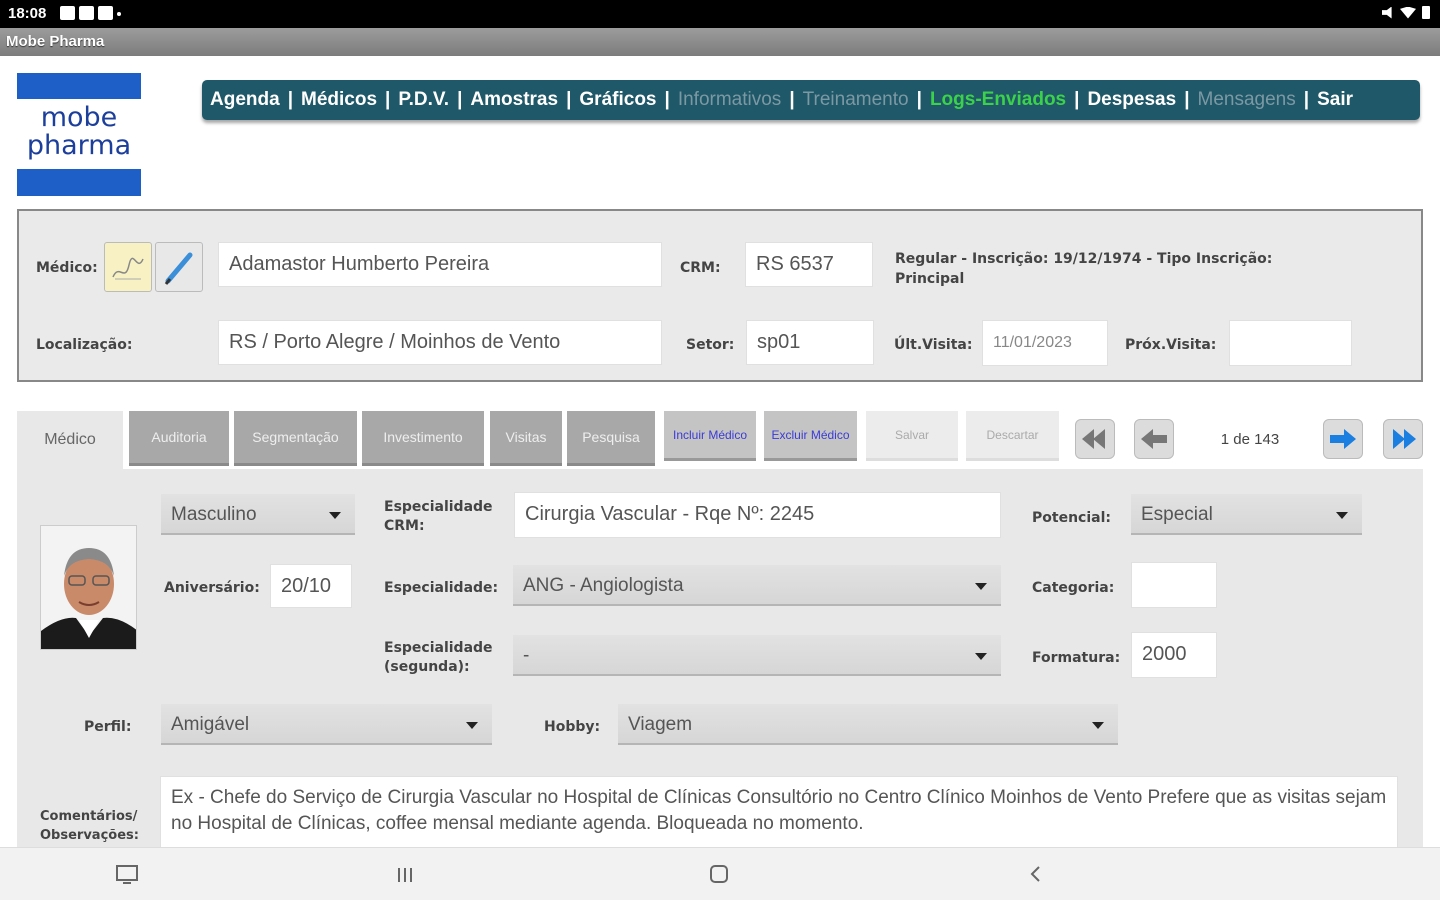  Describe the element at coordinates (729, 99) in the screenshot. I see `menu-item-informativos: Informativos` at that location.